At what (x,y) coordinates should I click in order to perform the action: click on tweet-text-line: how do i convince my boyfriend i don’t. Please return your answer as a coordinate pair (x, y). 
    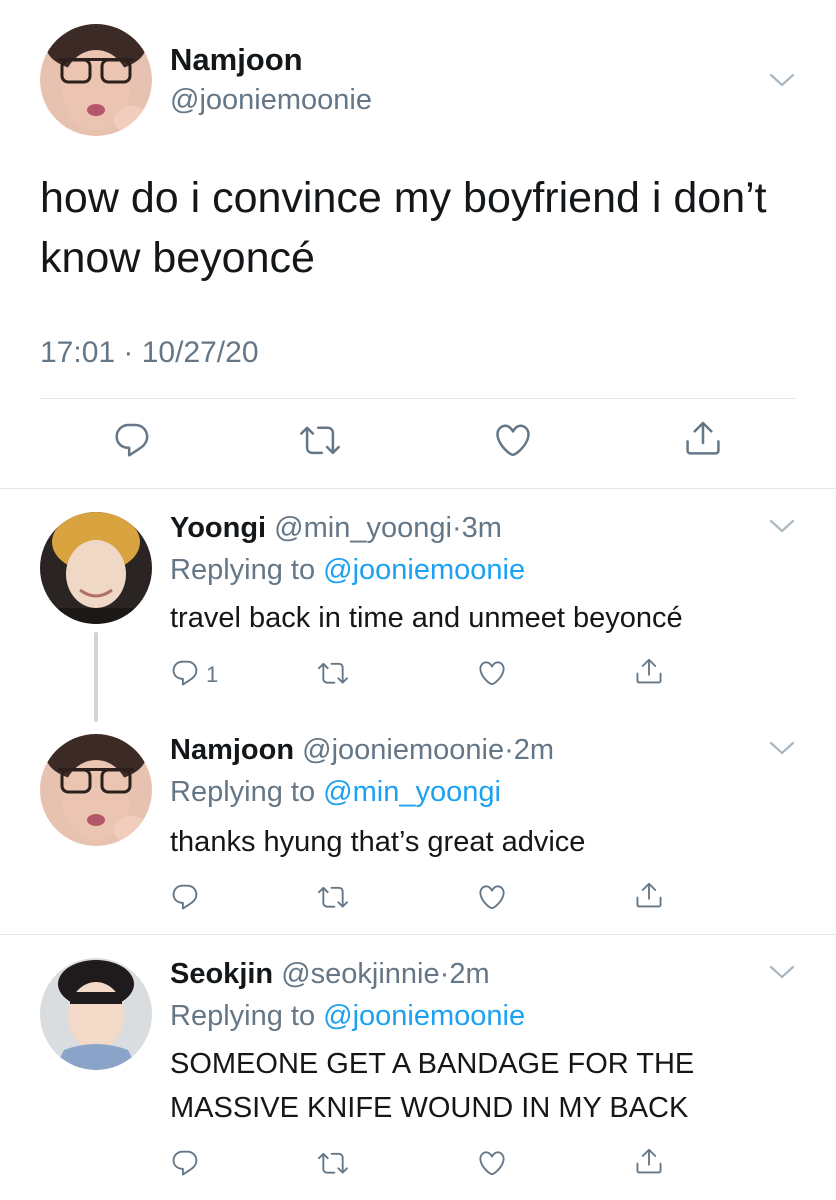
    Looking at the image, I should click on (403, 198).